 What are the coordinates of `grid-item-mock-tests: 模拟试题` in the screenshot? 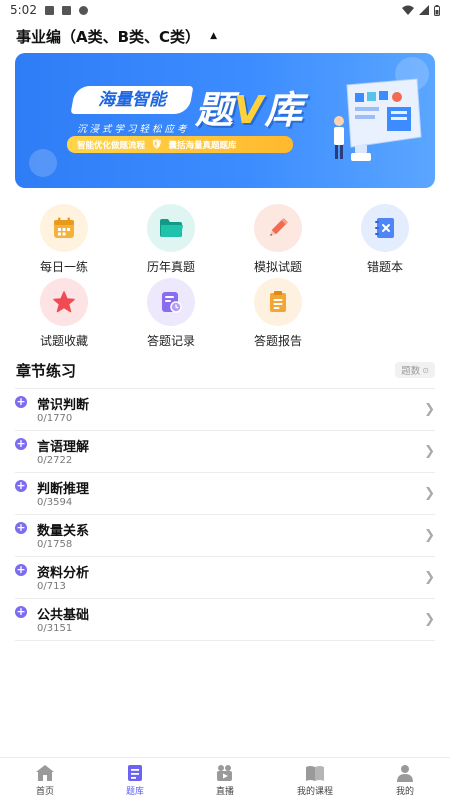 It's located at (278, 239).